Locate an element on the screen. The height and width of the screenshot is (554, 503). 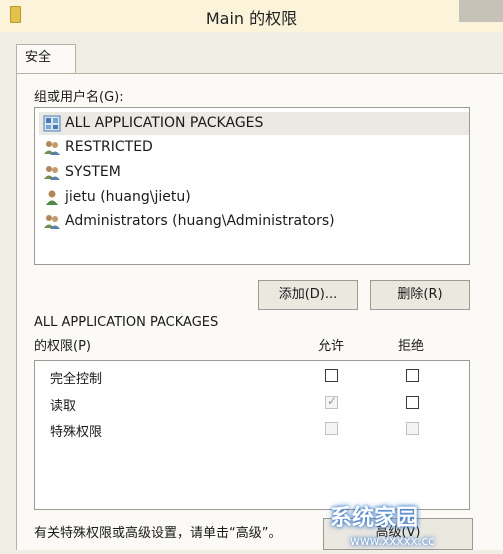
groups-label: 组或用户名(G): is located at coordinates (79, 97).